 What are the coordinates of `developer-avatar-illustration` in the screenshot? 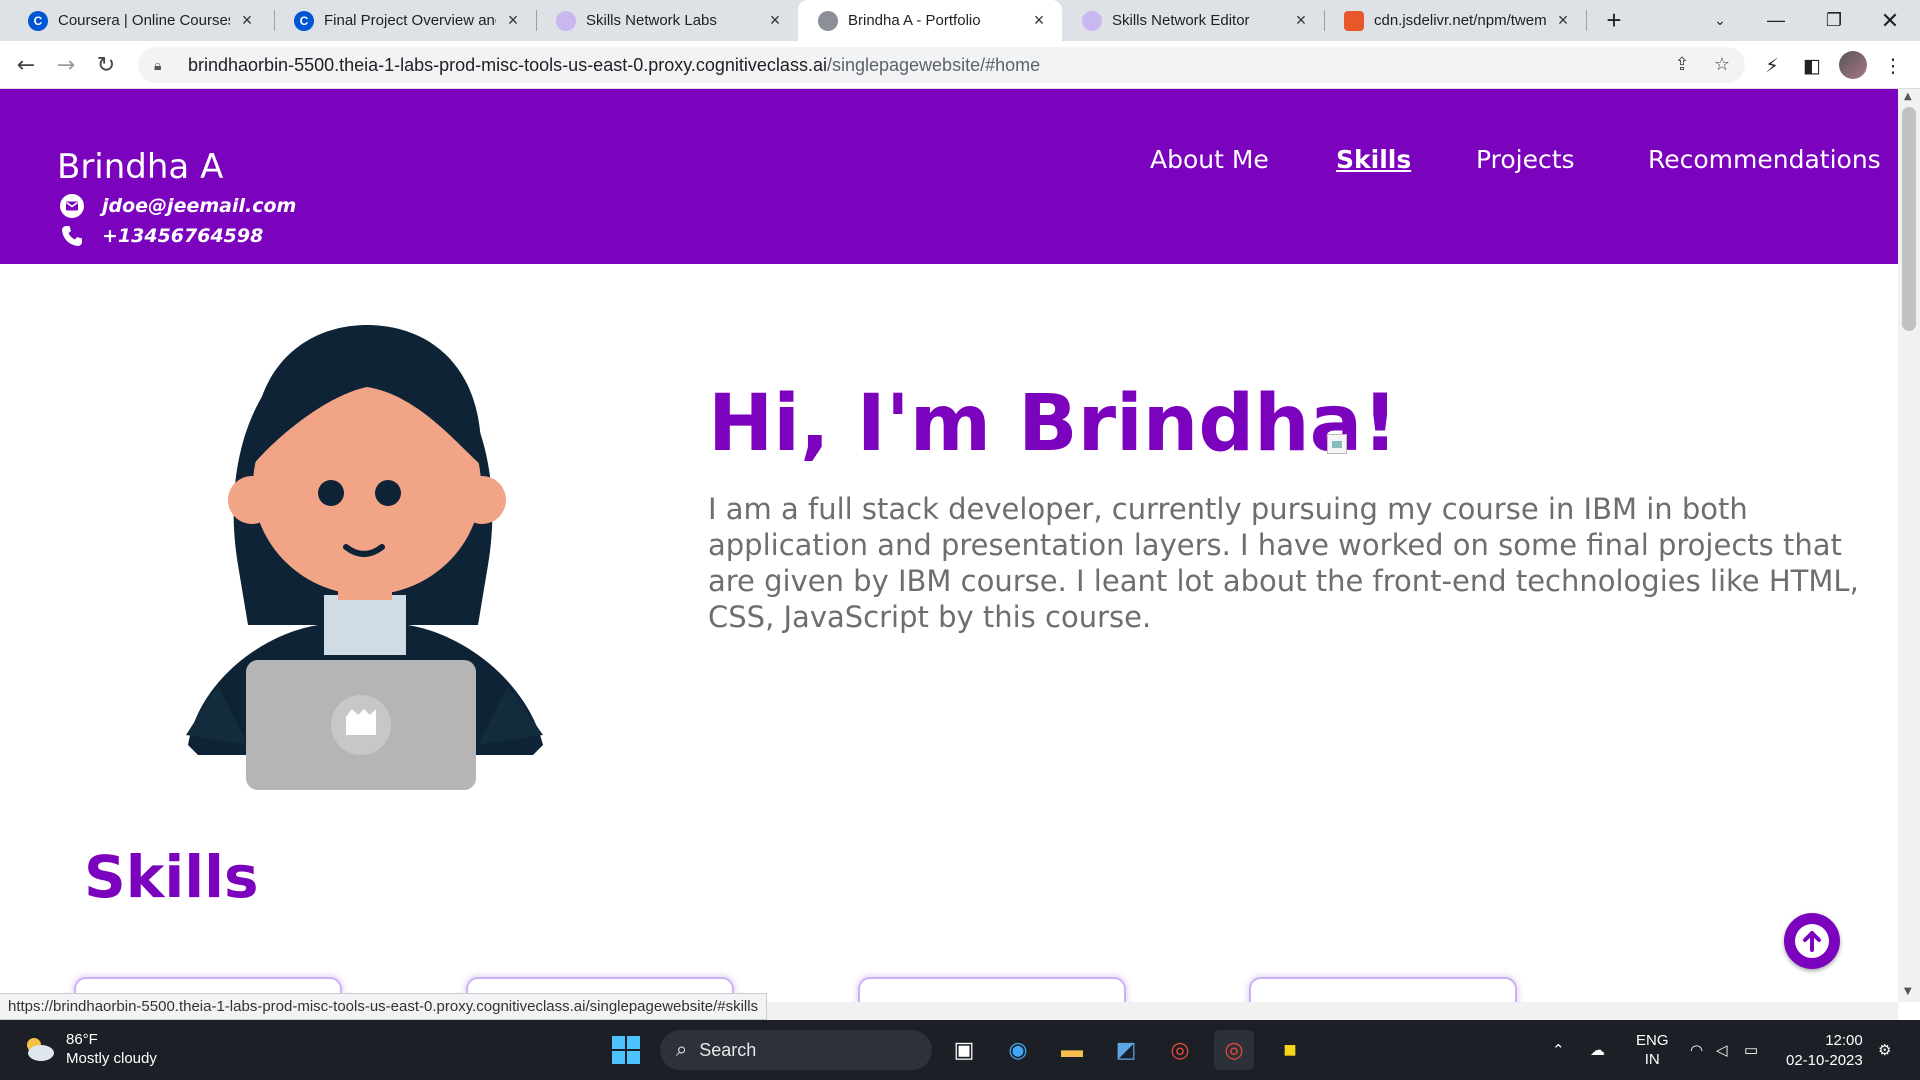 It's located at (364, 557).